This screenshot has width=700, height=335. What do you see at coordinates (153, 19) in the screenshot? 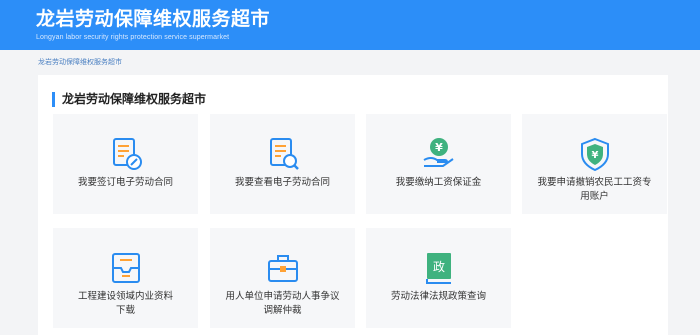
I see `site-title: 龙岩劳动保障维权服务超市` at bounding box center [153, 19].